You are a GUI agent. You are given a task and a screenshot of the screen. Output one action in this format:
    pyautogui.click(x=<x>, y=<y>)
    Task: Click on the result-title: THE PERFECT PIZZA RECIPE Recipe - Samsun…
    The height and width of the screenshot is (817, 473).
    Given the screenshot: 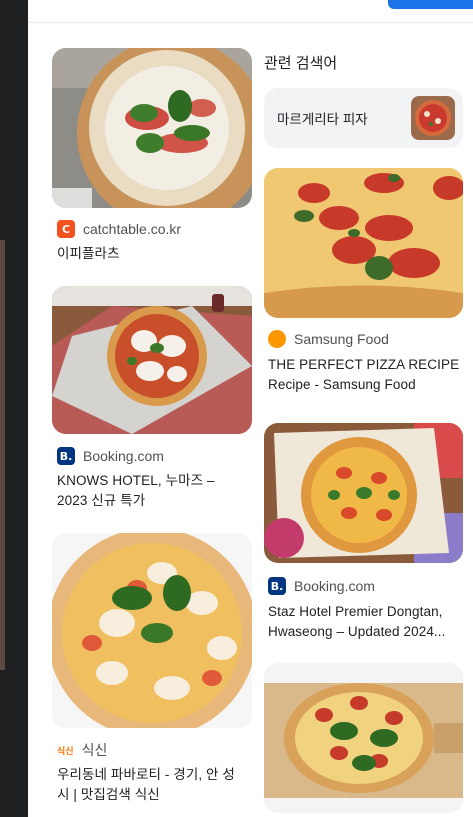 What is the action you would take?
    pyautogui.click(x=365, y=375)
    